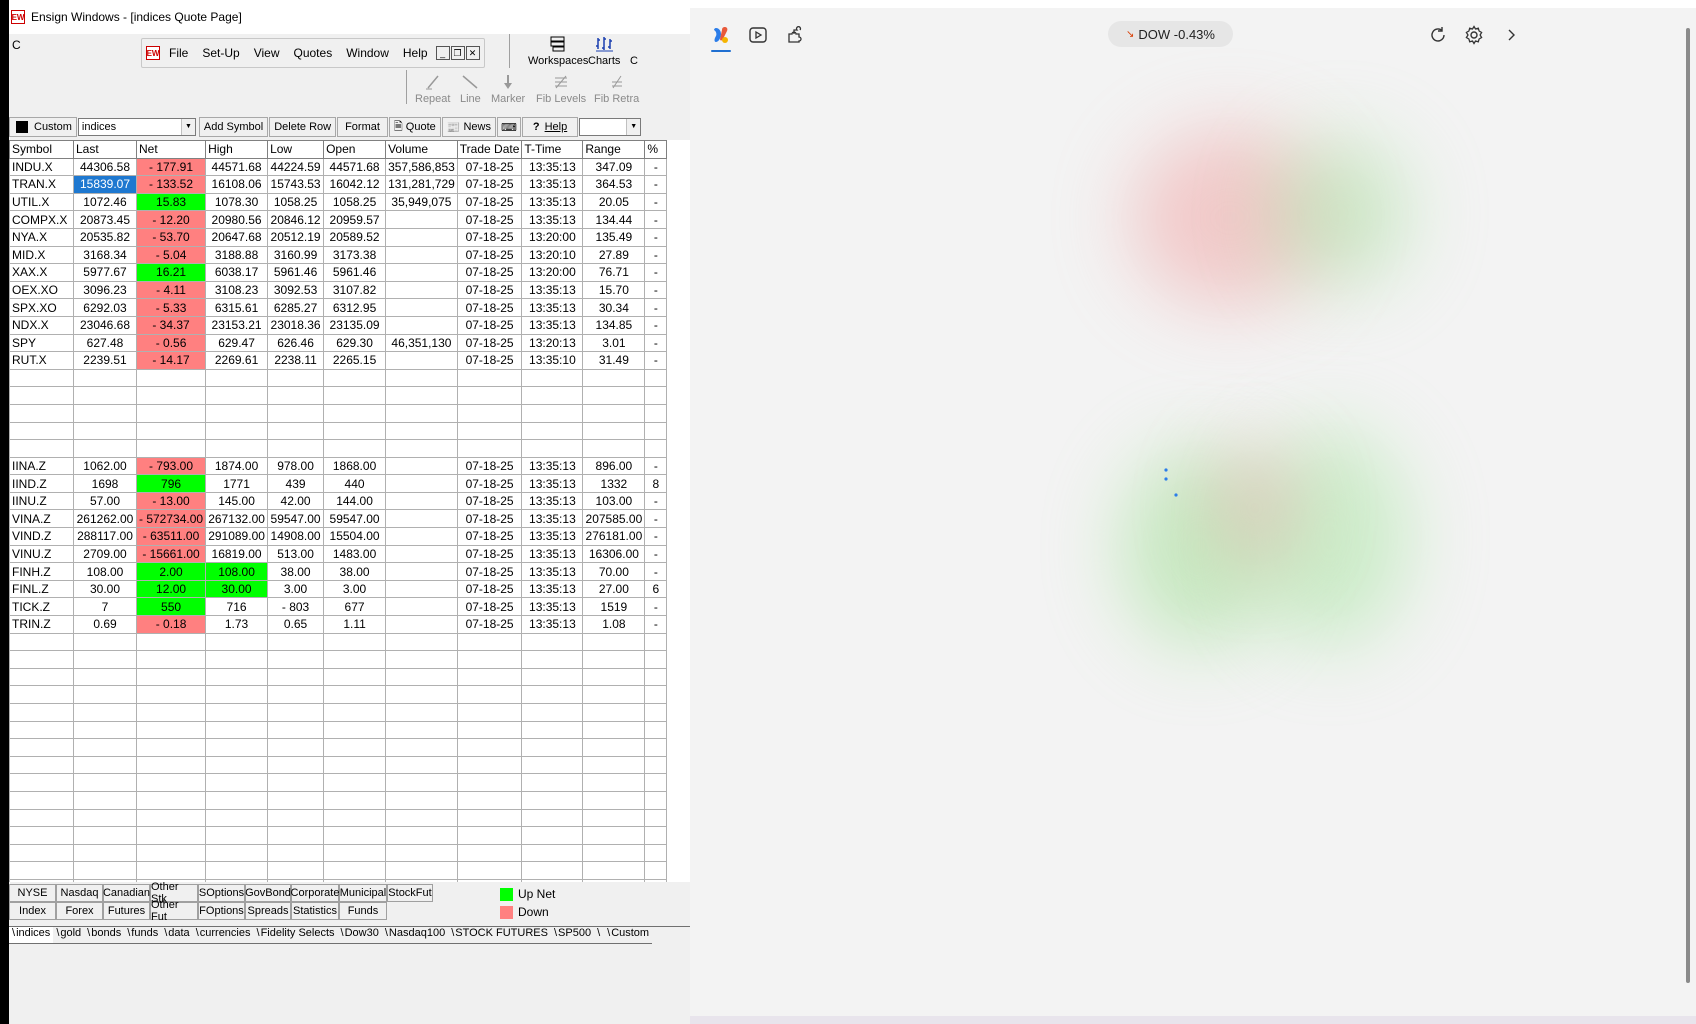 This screenshot has width=1696, height=1024. Describe the element at coordinates (599, 935) in the screenshot. I see `sheet-tab` at that location.